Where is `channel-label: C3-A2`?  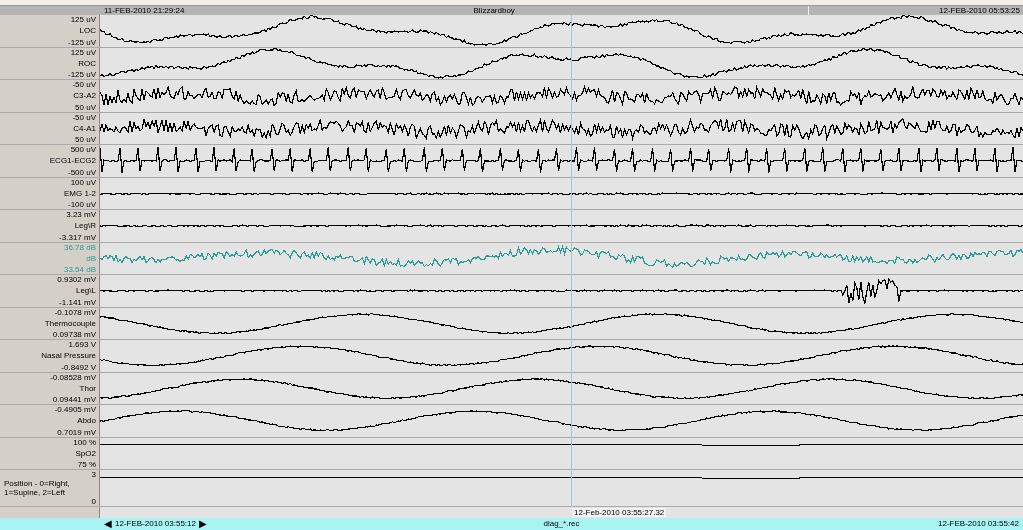 channel-label: C3-A2 is located at coordinates (84, 96).